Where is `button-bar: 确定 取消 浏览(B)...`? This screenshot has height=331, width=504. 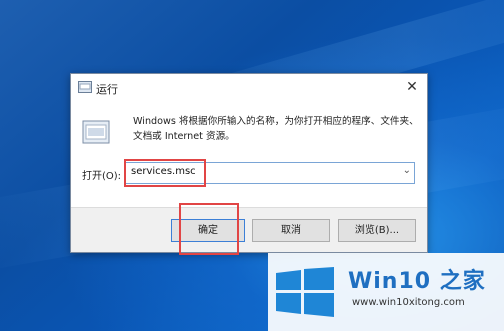 button-bar: 确定 取消 浏览(B)... is located at coordinates (249, 229).